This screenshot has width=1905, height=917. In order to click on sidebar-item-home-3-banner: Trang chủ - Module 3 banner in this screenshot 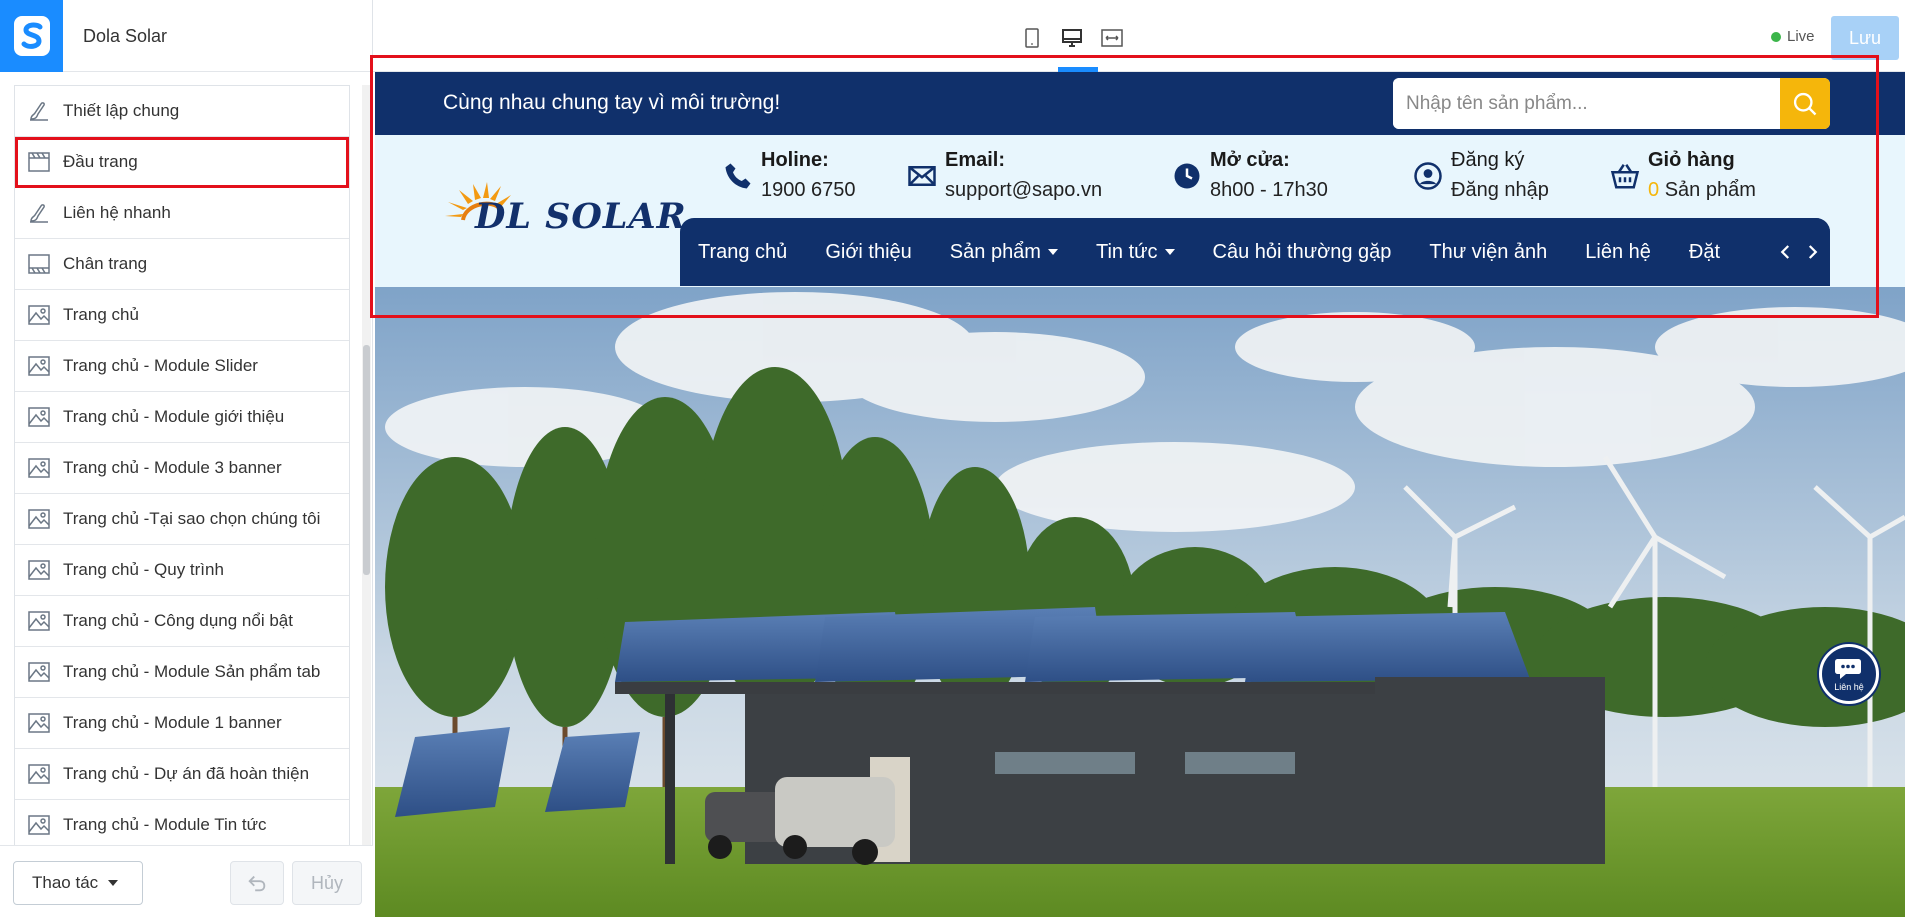, I will do `click(182, 468)`.